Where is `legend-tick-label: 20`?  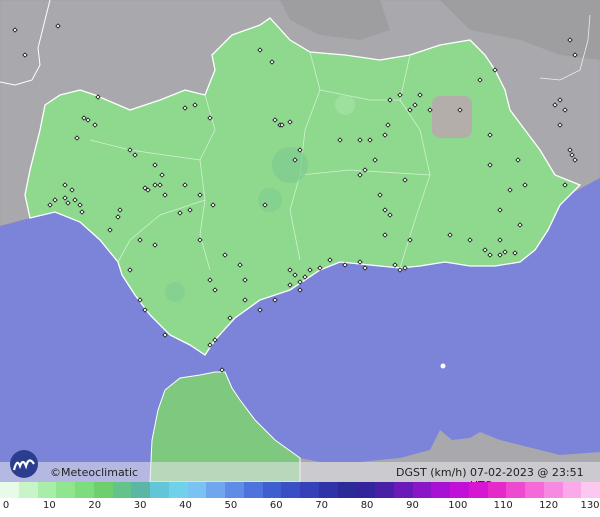 legend-tick-label: 20 is located at coordinates (95, 505).